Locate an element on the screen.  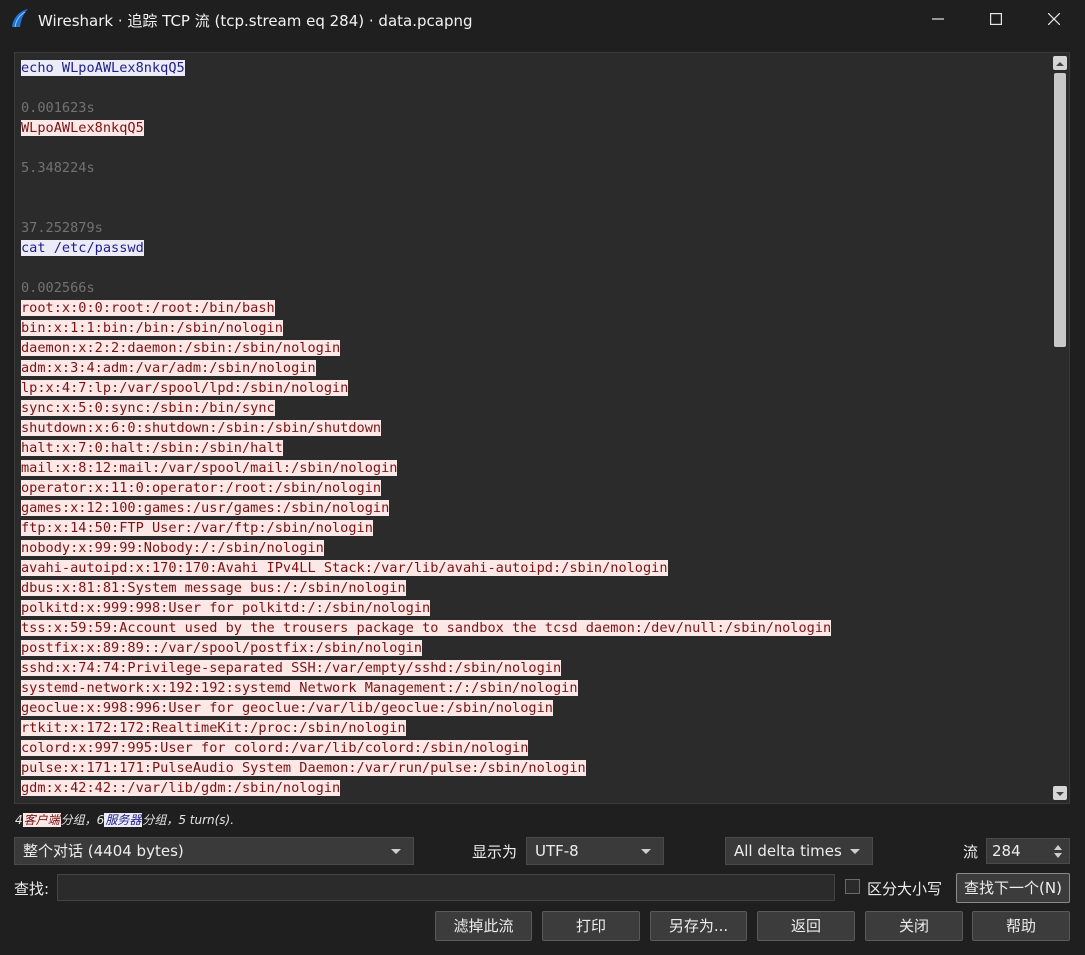
maximize-icon is located at coordinates (996, 19).